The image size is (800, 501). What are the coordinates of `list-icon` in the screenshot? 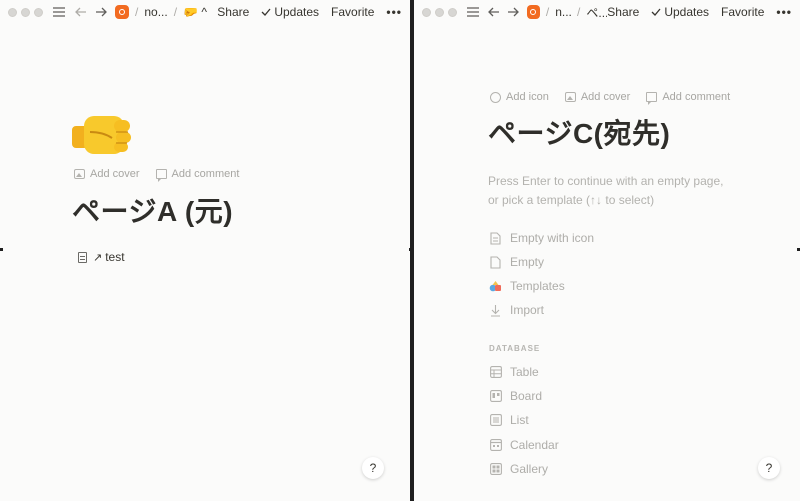 It's located at (495, 420).